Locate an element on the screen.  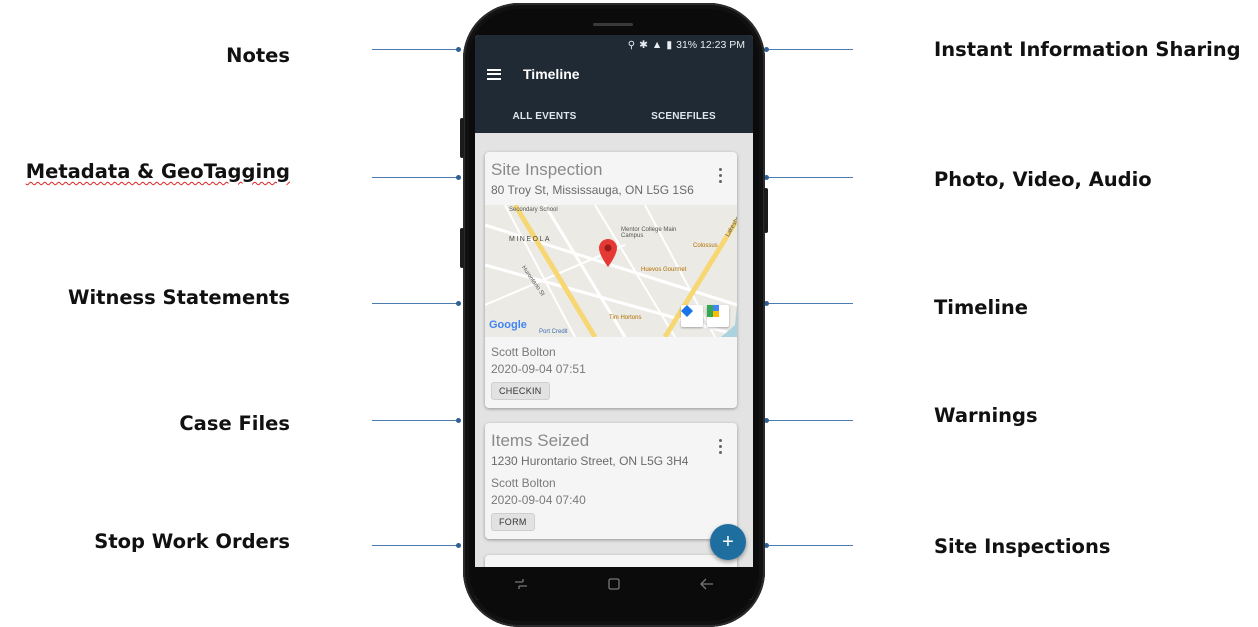
feature-label-metadata: Metadata & GeoTagging is located at coordinates (158, 172).